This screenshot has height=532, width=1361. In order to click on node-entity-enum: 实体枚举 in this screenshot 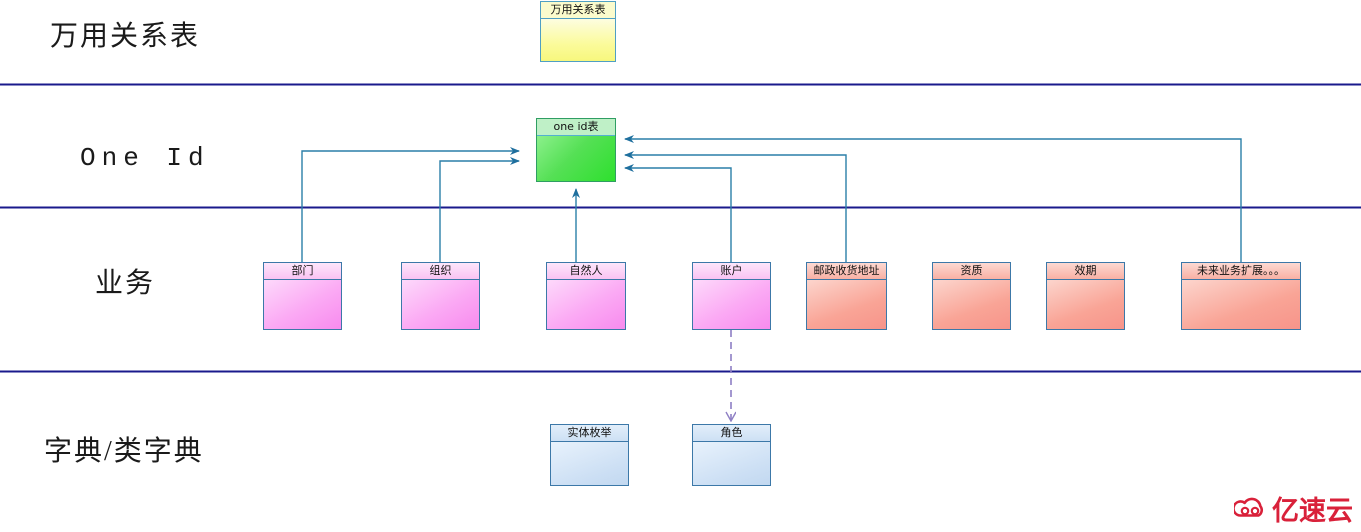, I will do `click(589, 455)`.